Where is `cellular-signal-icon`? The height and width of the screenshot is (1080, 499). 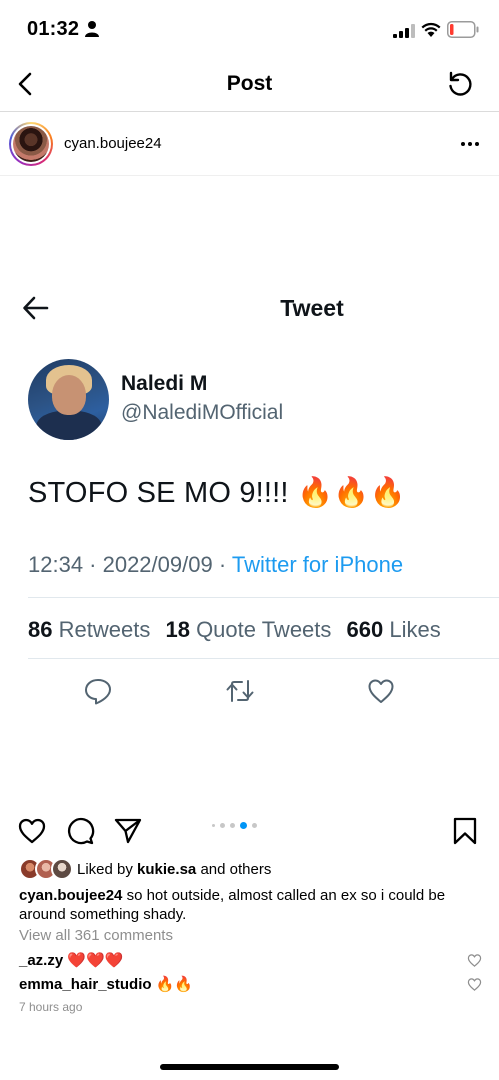
cellular-signal-icon is located at coordinates (404, 31).